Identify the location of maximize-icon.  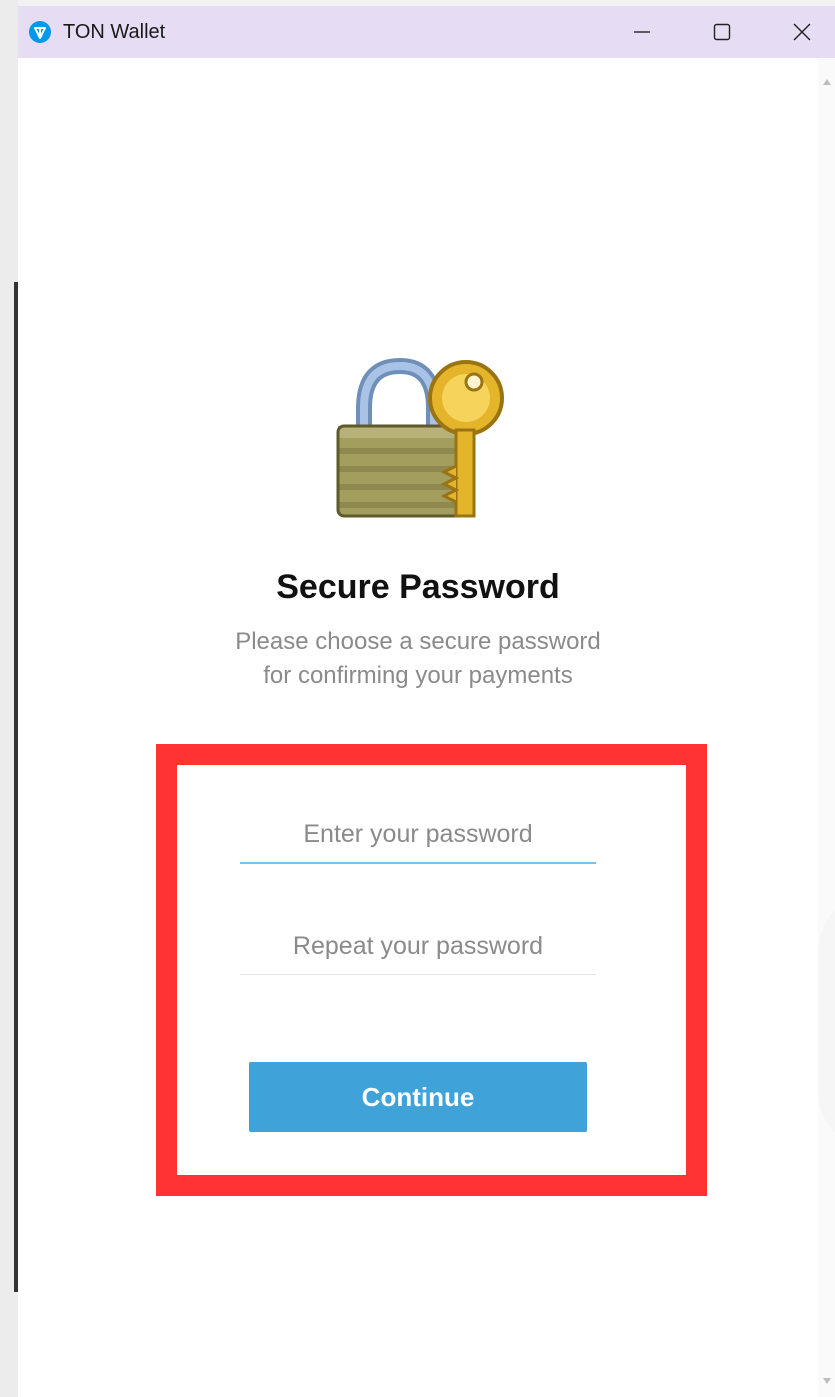
(722, 32).